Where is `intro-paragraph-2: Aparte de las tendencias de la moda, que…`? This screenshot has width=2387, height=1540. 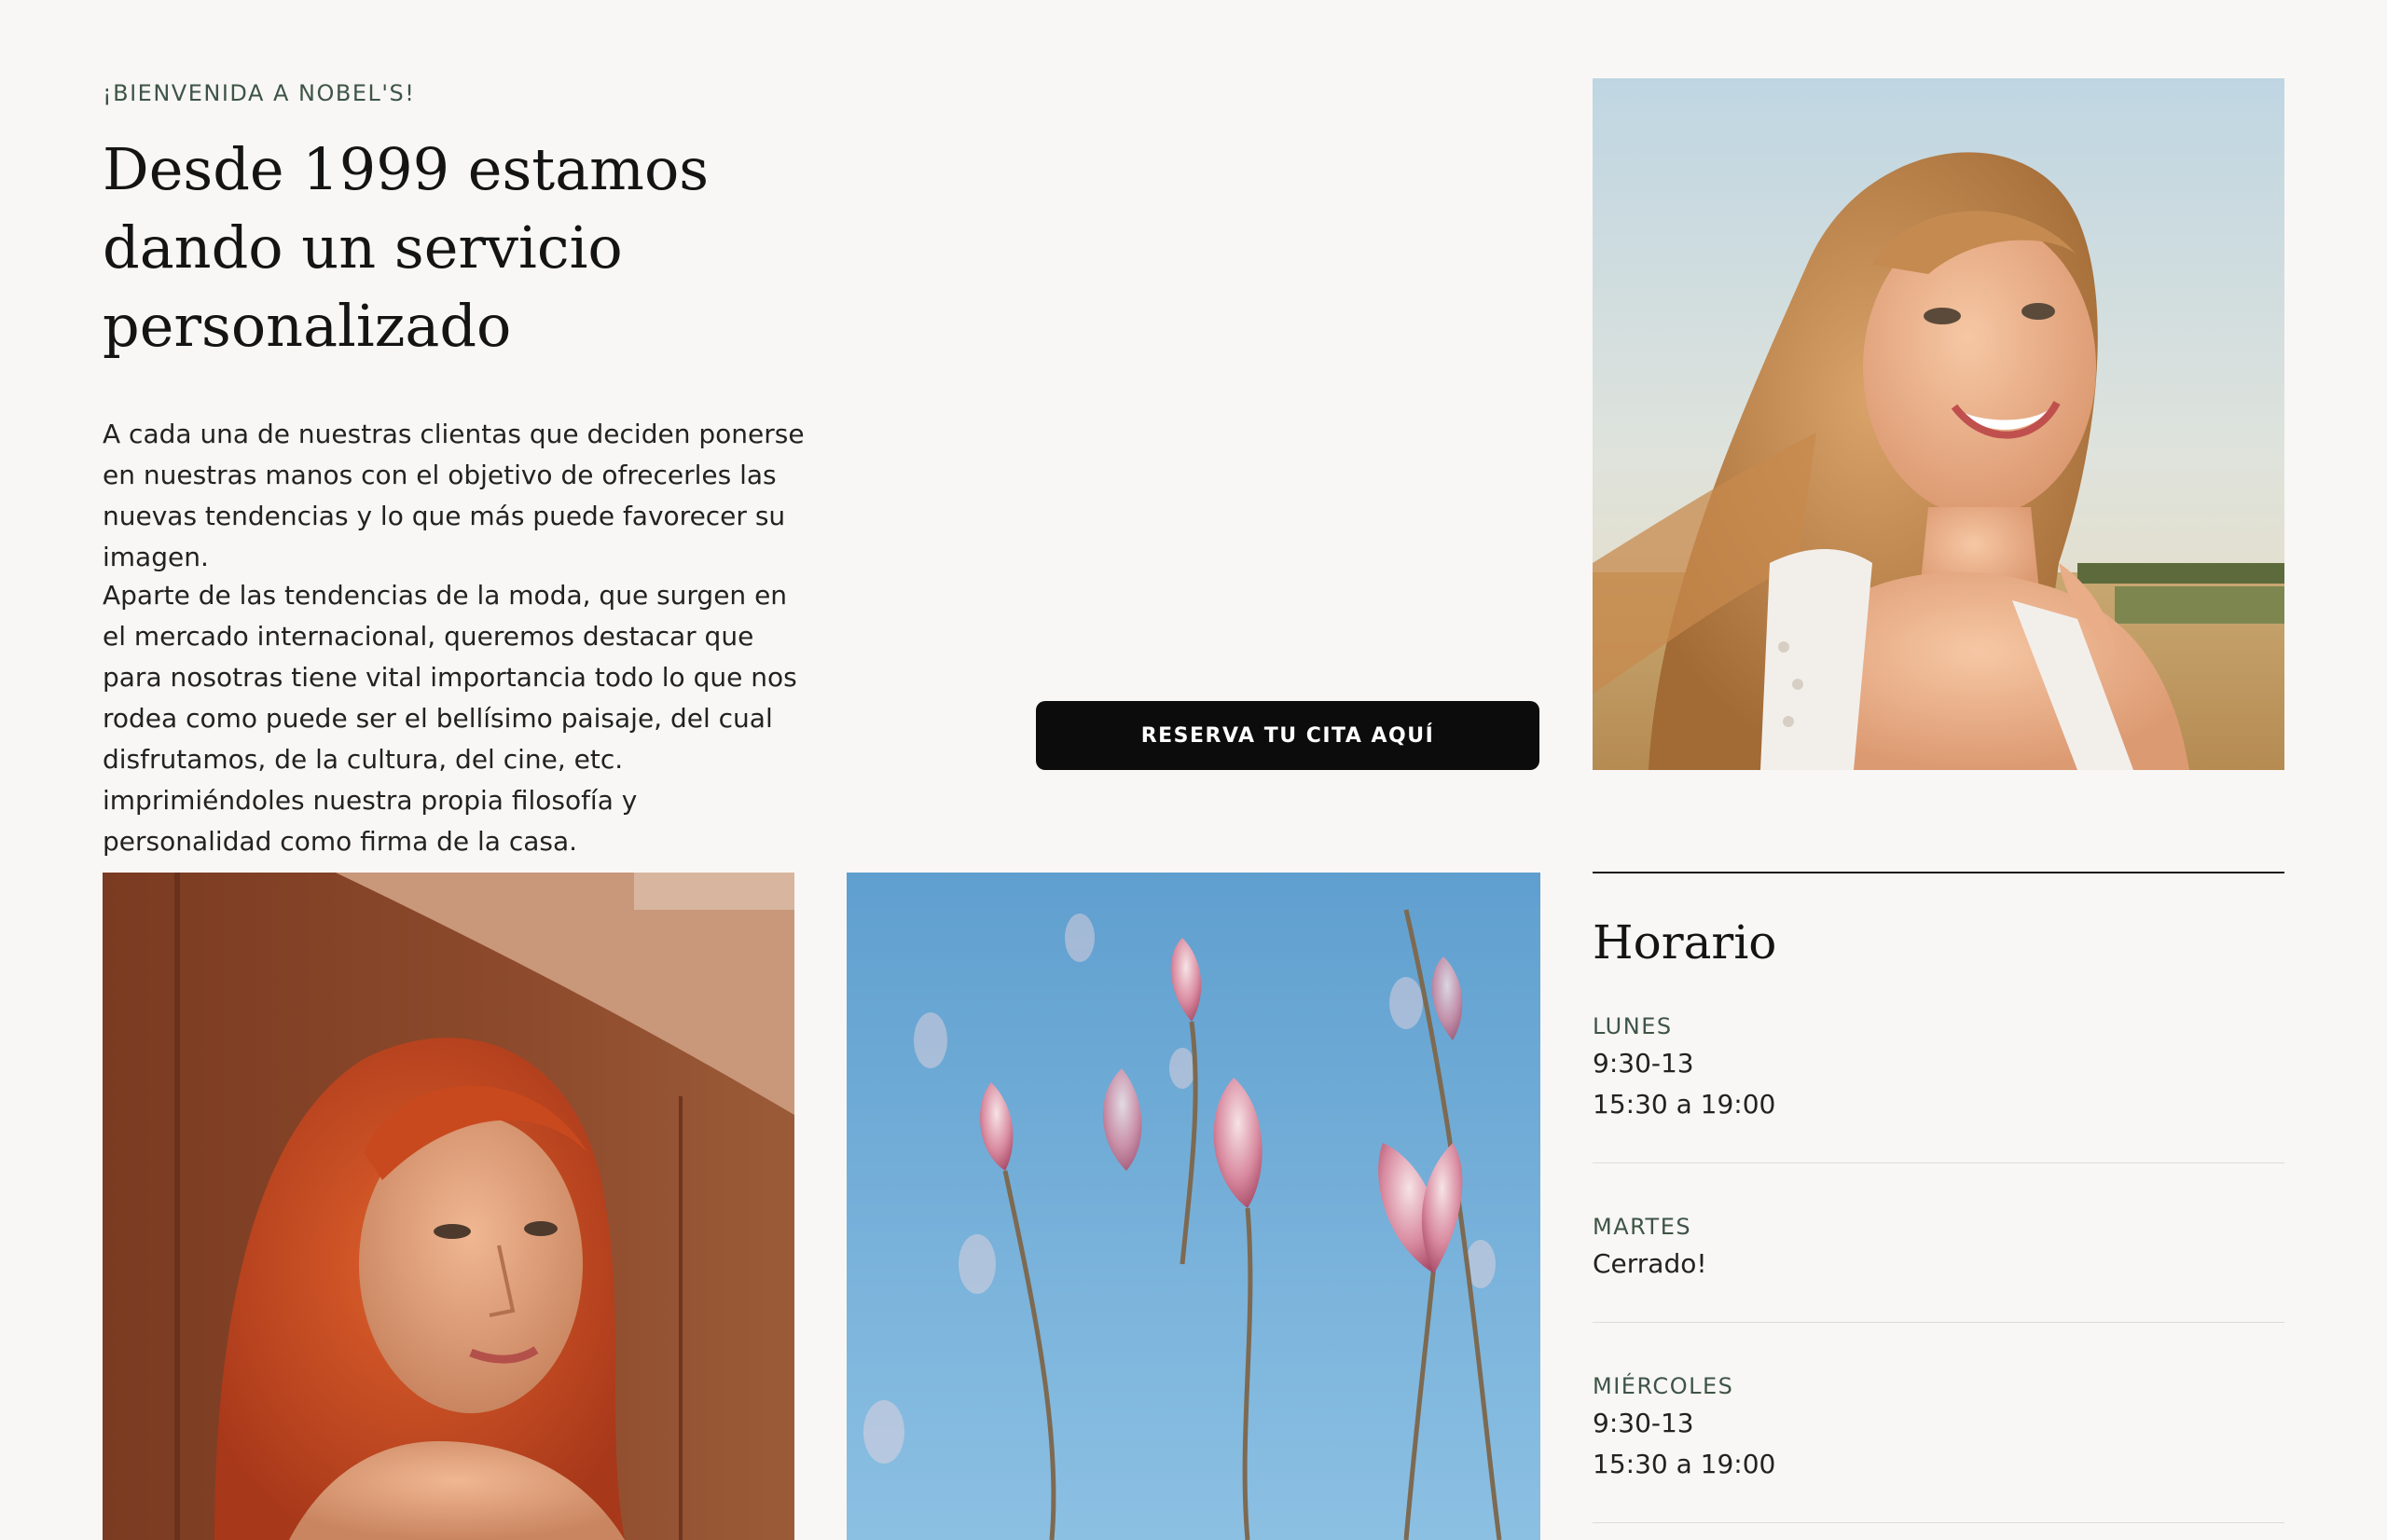 intro-paragraph-2: Aparte de las tendencias de la moda, que… is located at coordinates (450, 718).